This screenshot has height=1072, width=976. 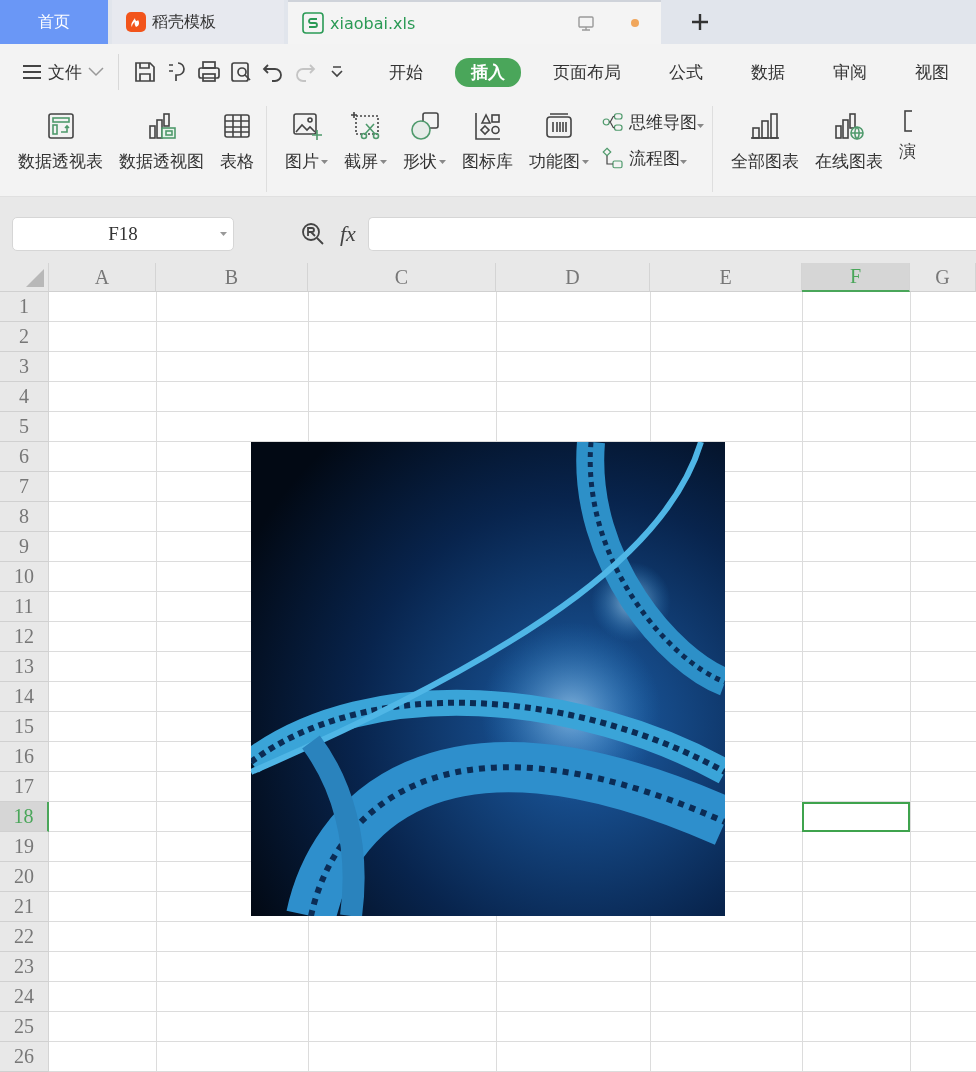 I want to click on row-header: 9, so click(x=24, y=547).